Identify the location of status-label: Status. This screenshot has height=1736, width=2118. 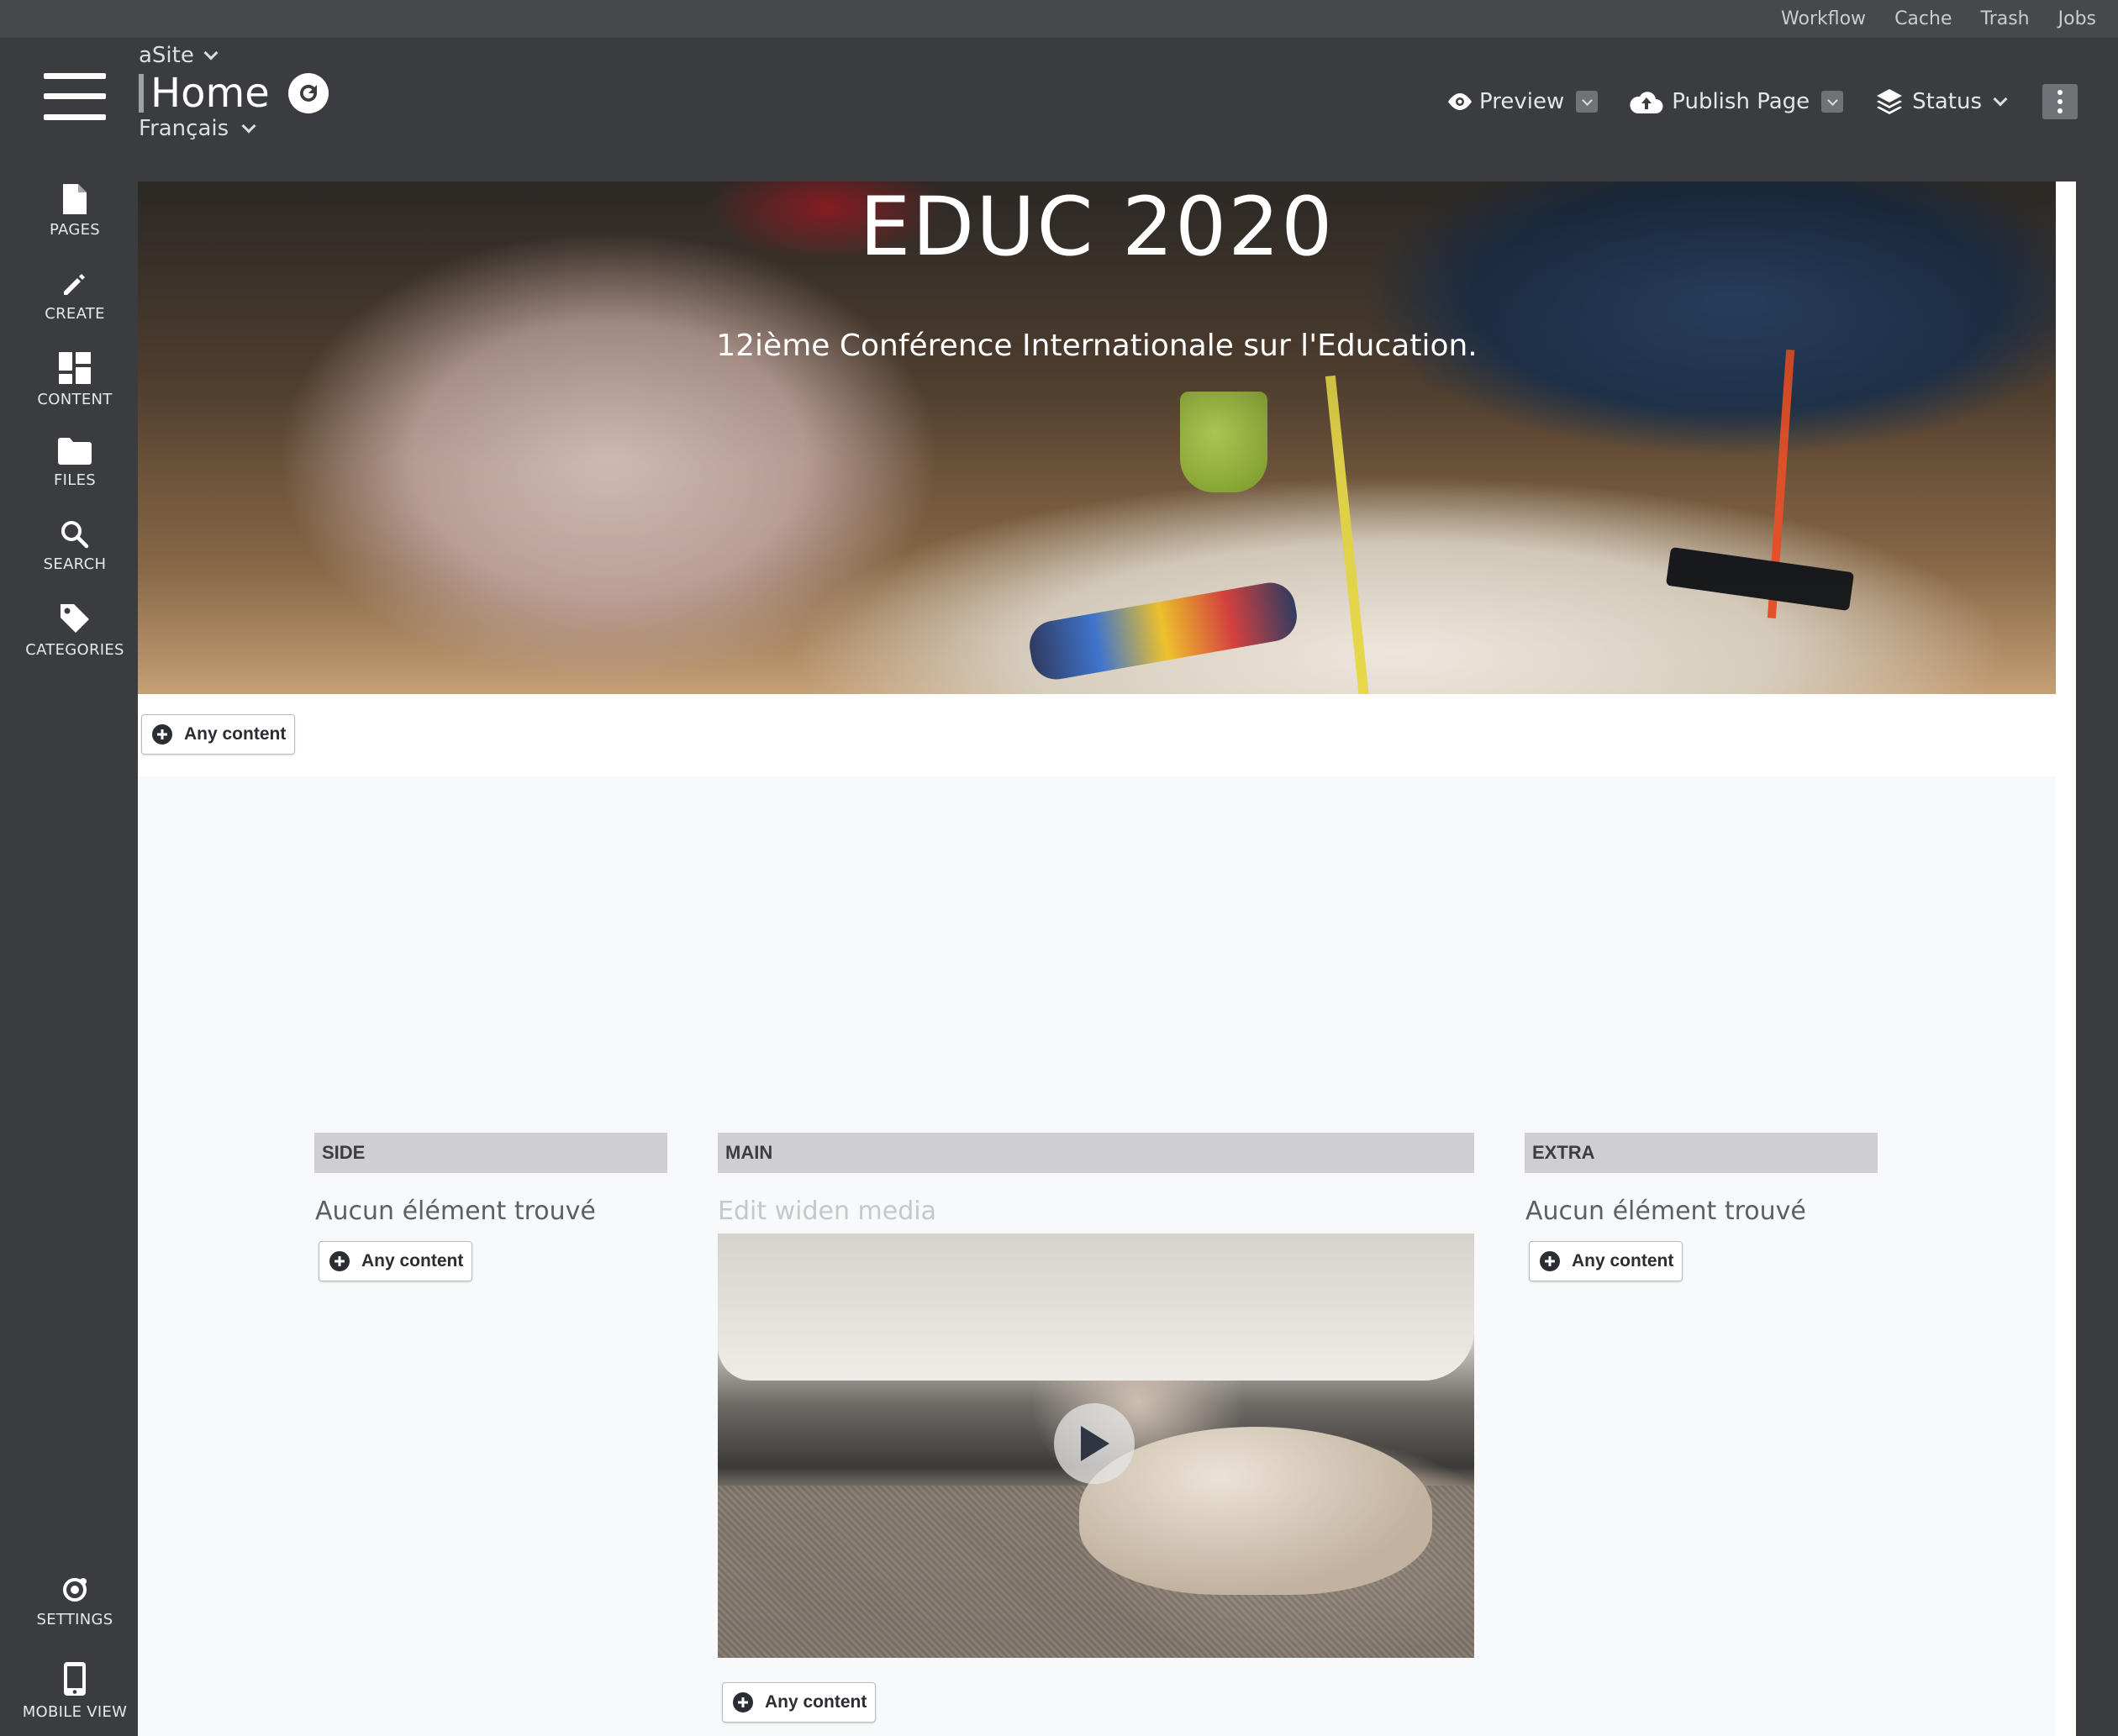
(1947, 101).